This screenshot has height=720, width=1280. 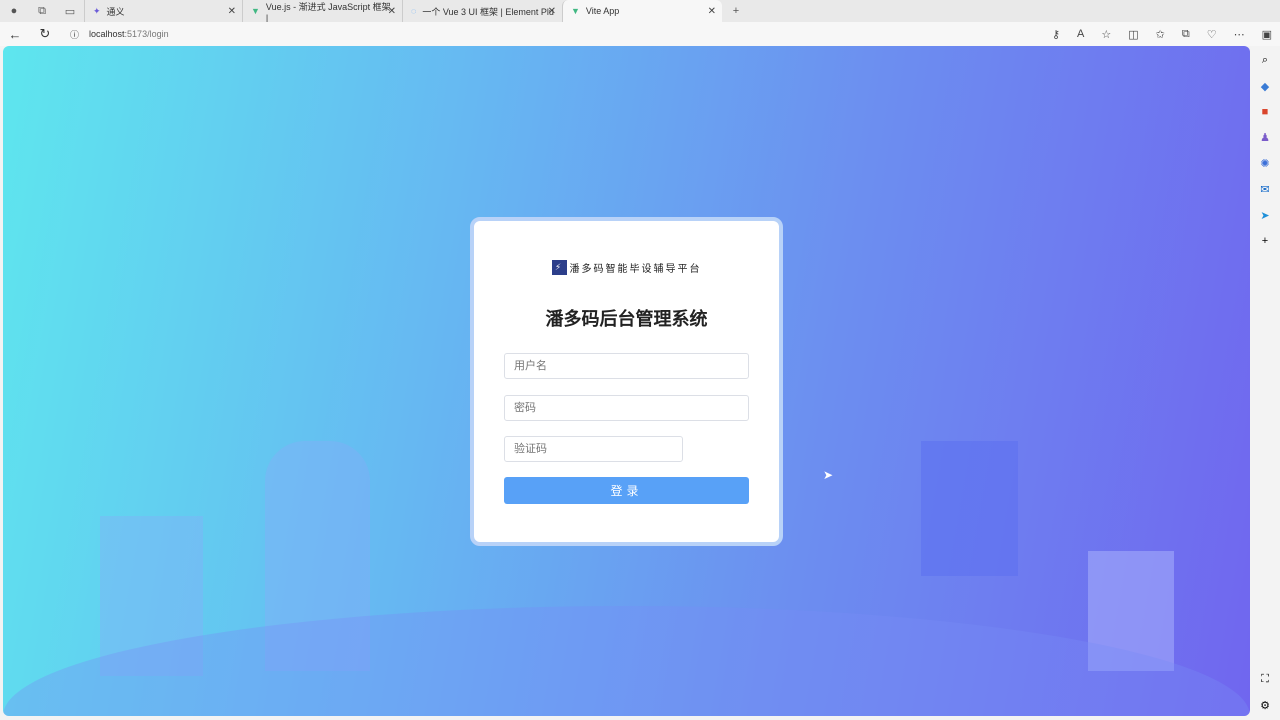 What do you see at coordinates (1265, 137) in the screenshot?
I see `people-icon: ♟` at bounding box center [1265, 137].